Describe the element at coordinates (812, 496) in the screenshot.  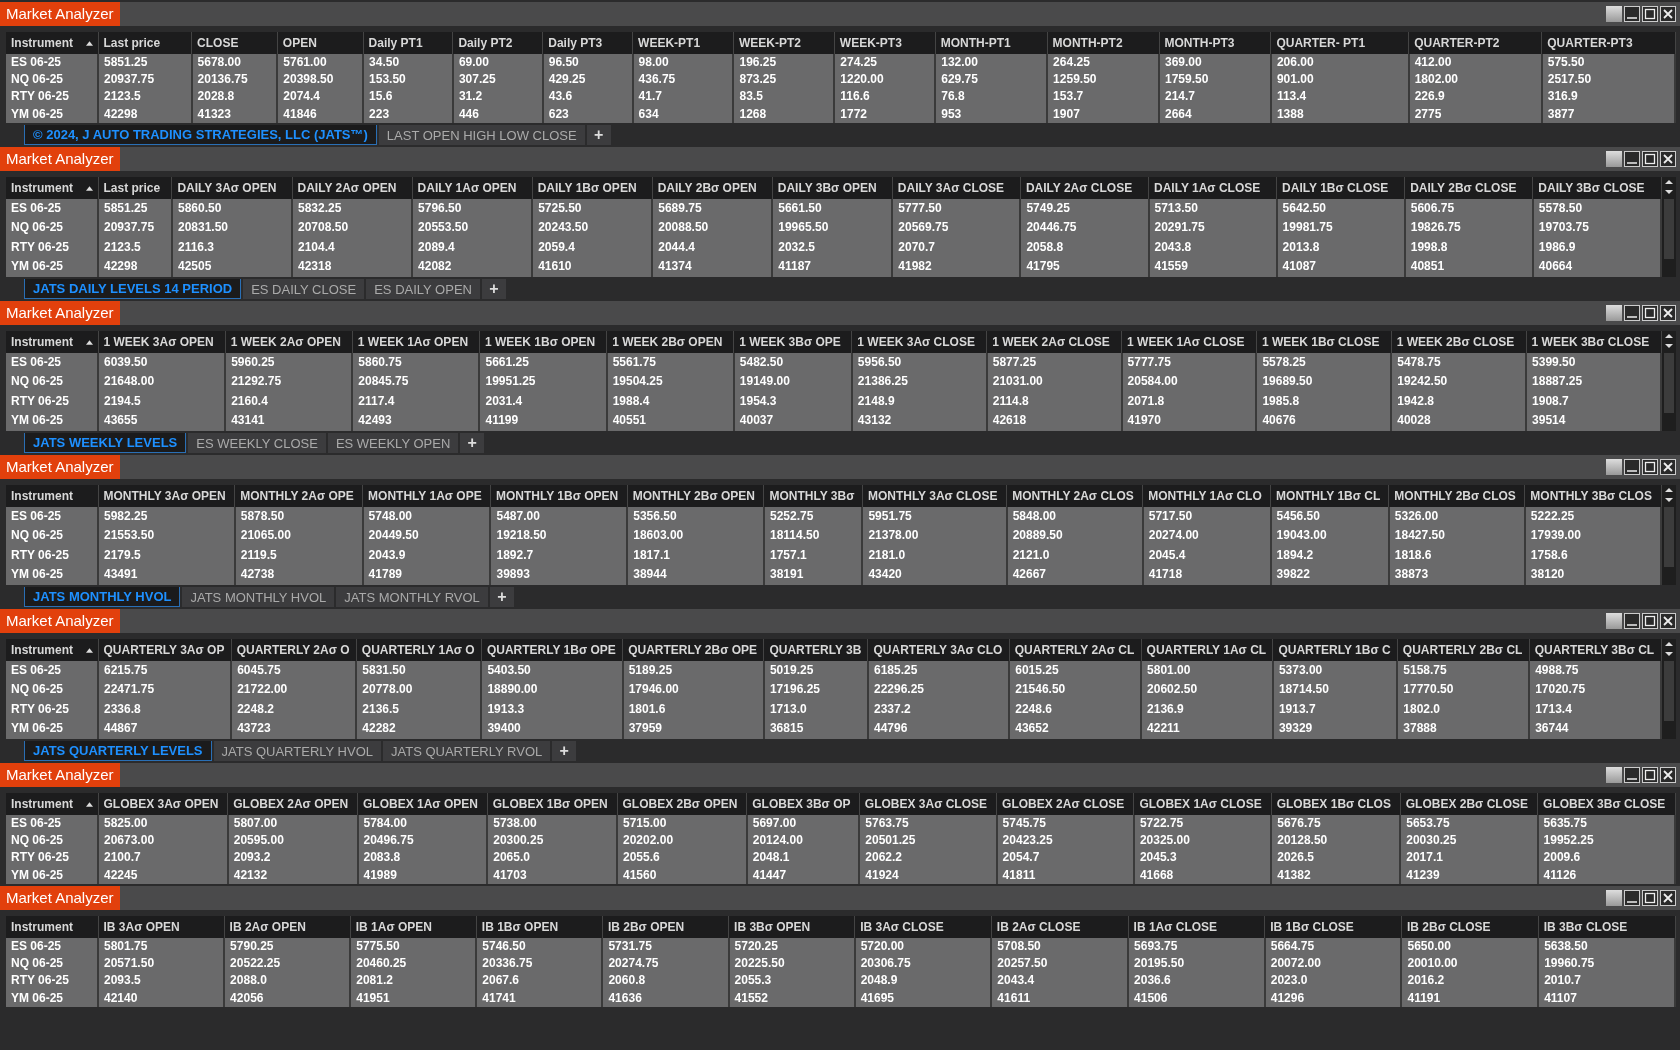
I see `column-header: MONTHLY 3Bσ` at that location.